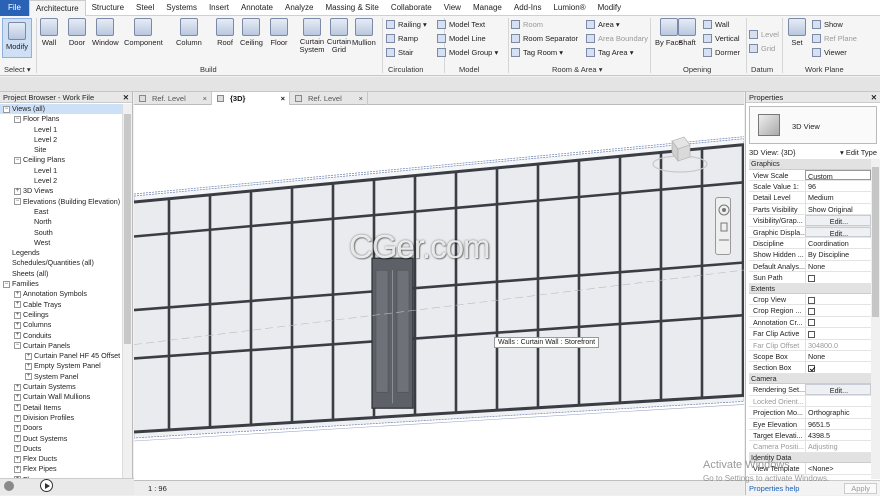 The height and width of the screenshot is (496, 880). I want to click on tree-item-empty-system-panel: + Empty System Panel, so click(61, 366).